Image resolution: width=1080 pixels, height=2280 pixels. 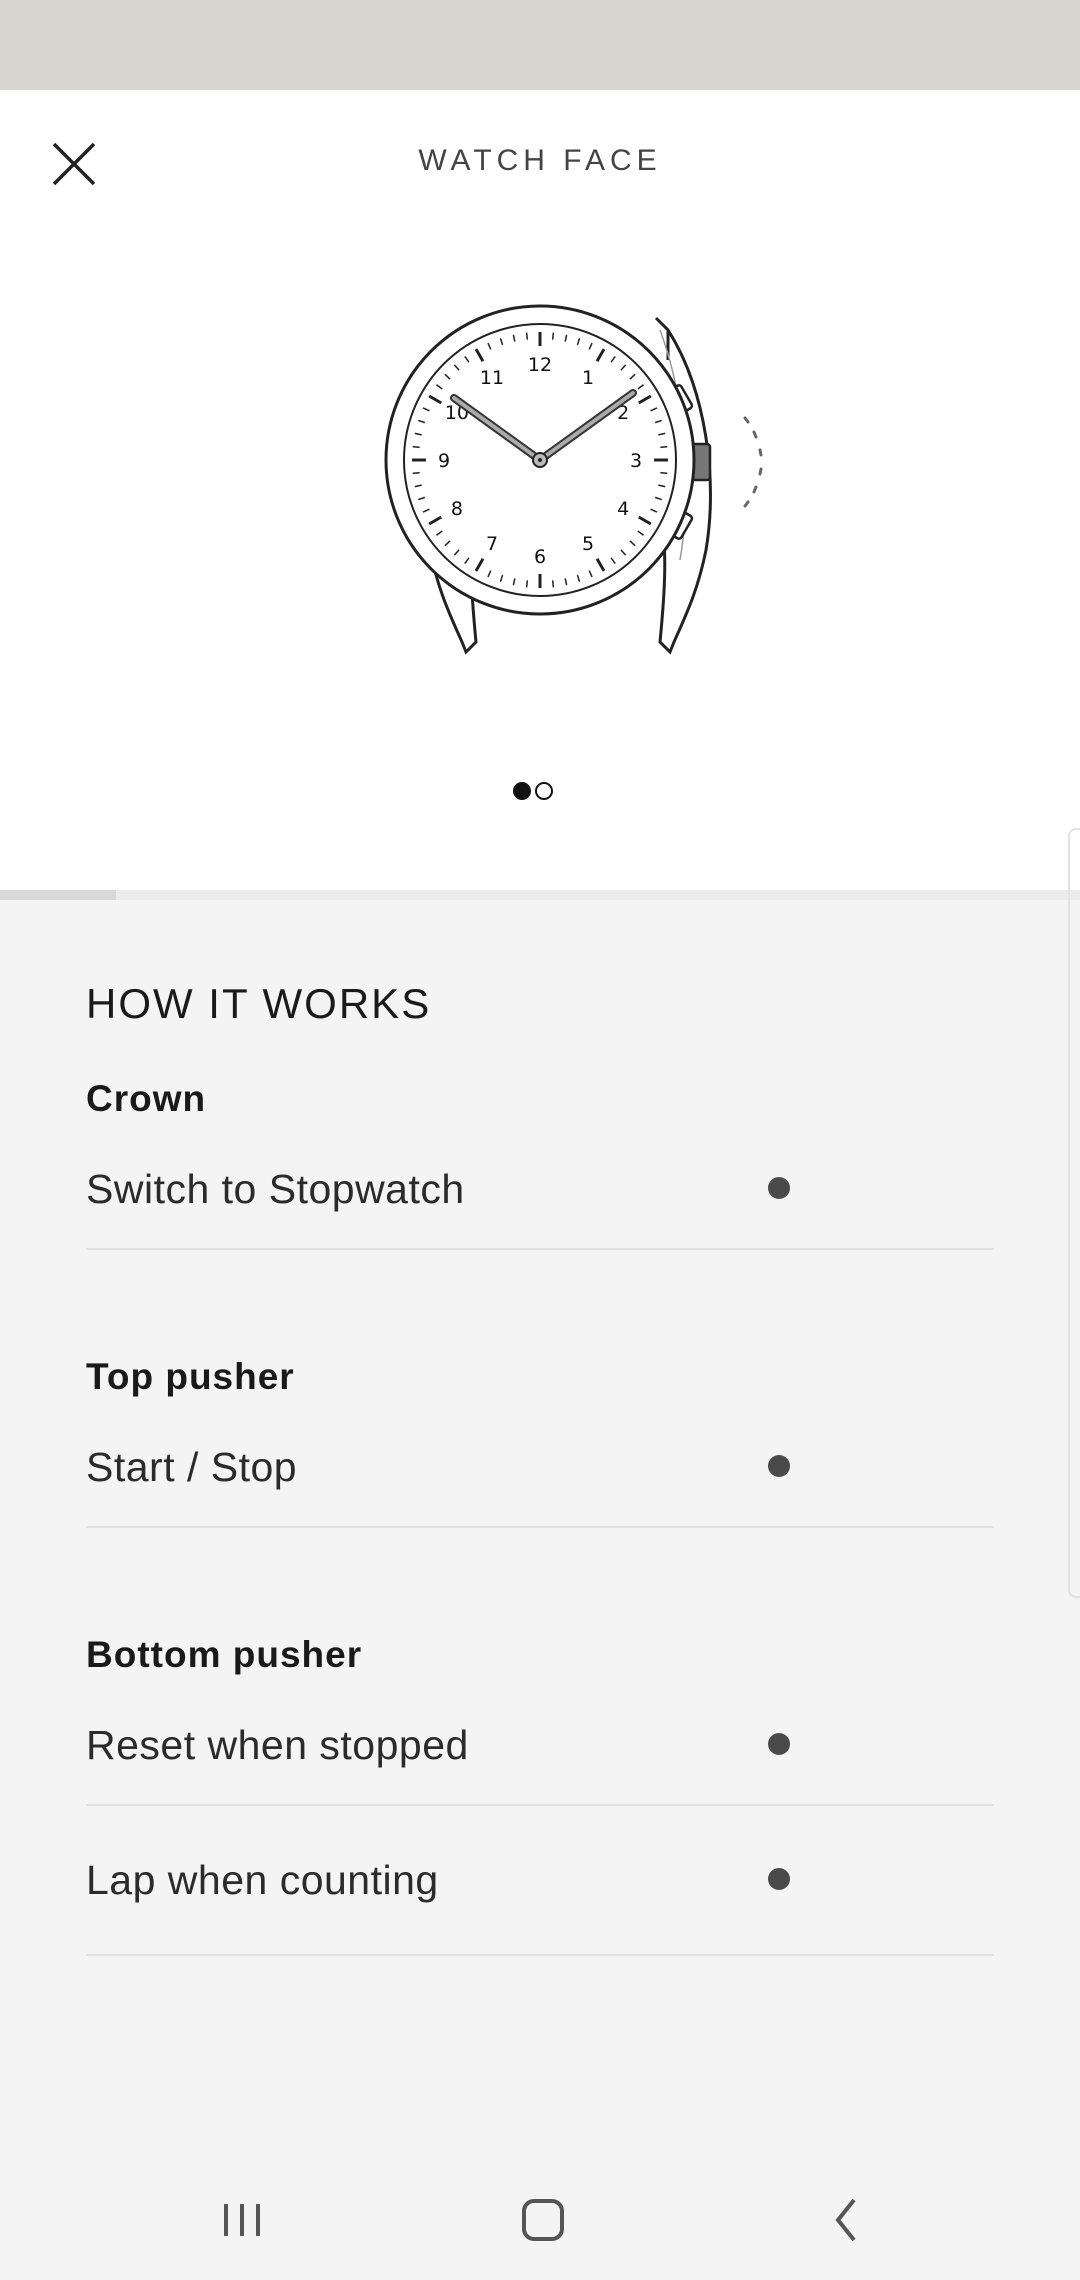 I want to click on home-icon, so click(x=543, y=2220).